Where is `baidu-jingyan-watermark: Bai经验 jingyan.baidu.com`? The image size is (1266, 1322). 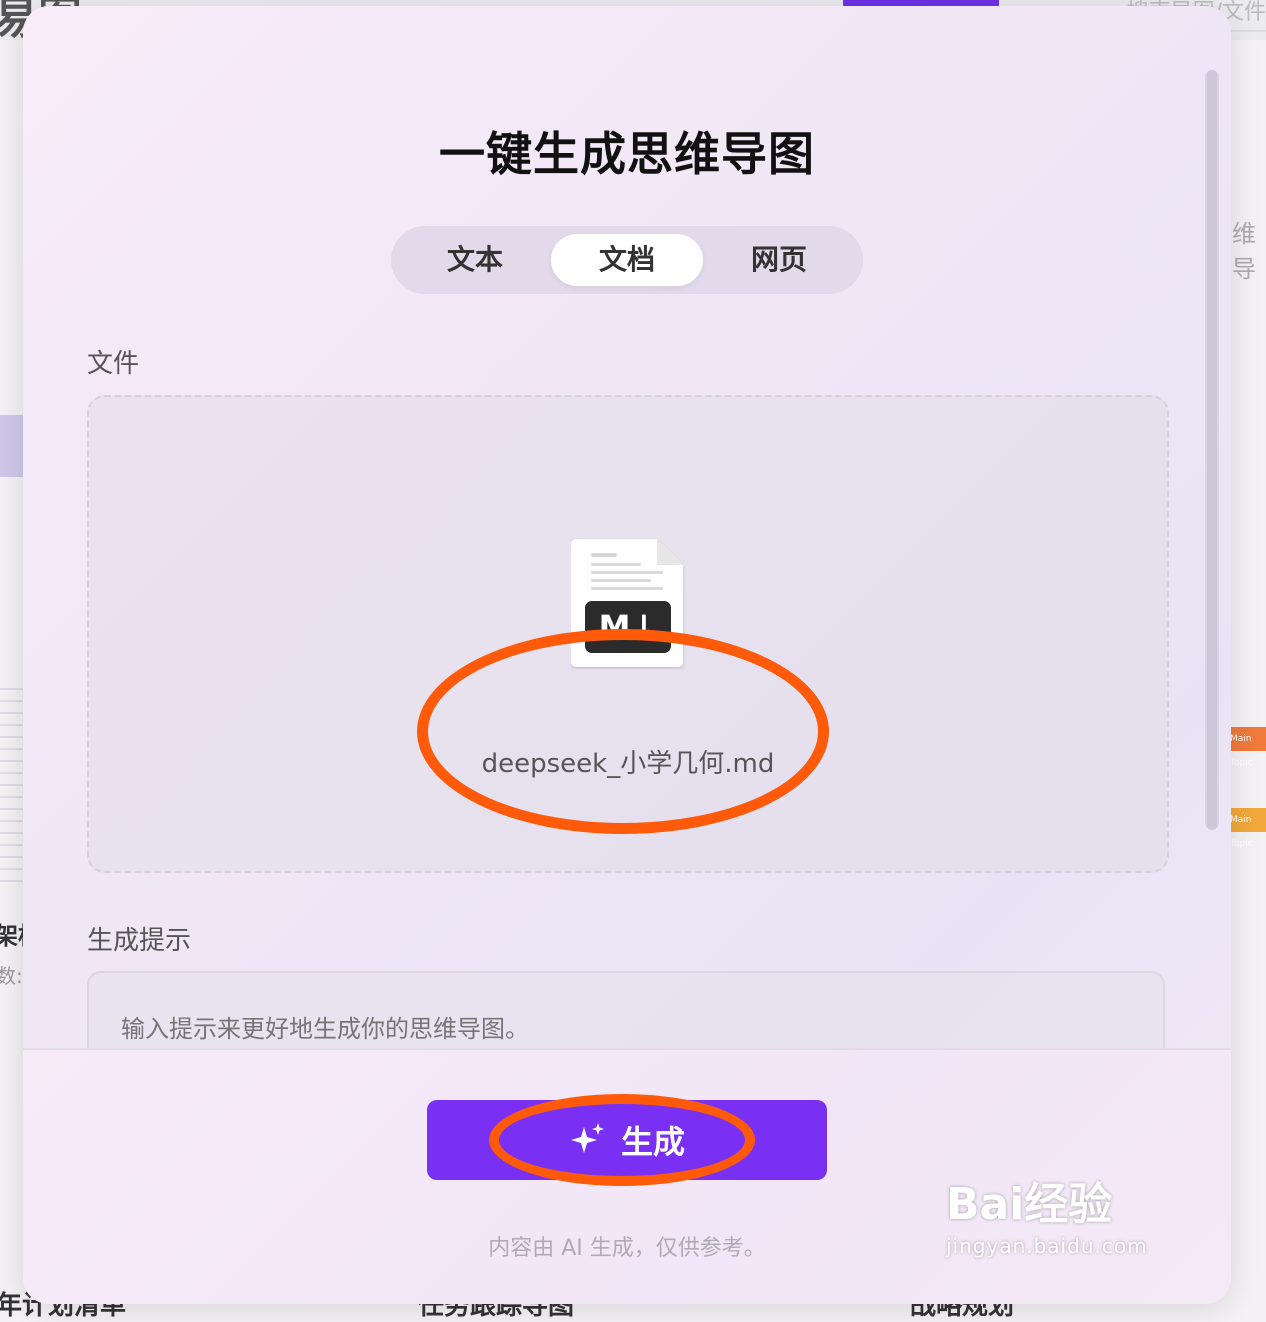
baidu-jingyan-watermark: Bai经验 jingyan.baidu.com is located at coordinates (1061, 1228).